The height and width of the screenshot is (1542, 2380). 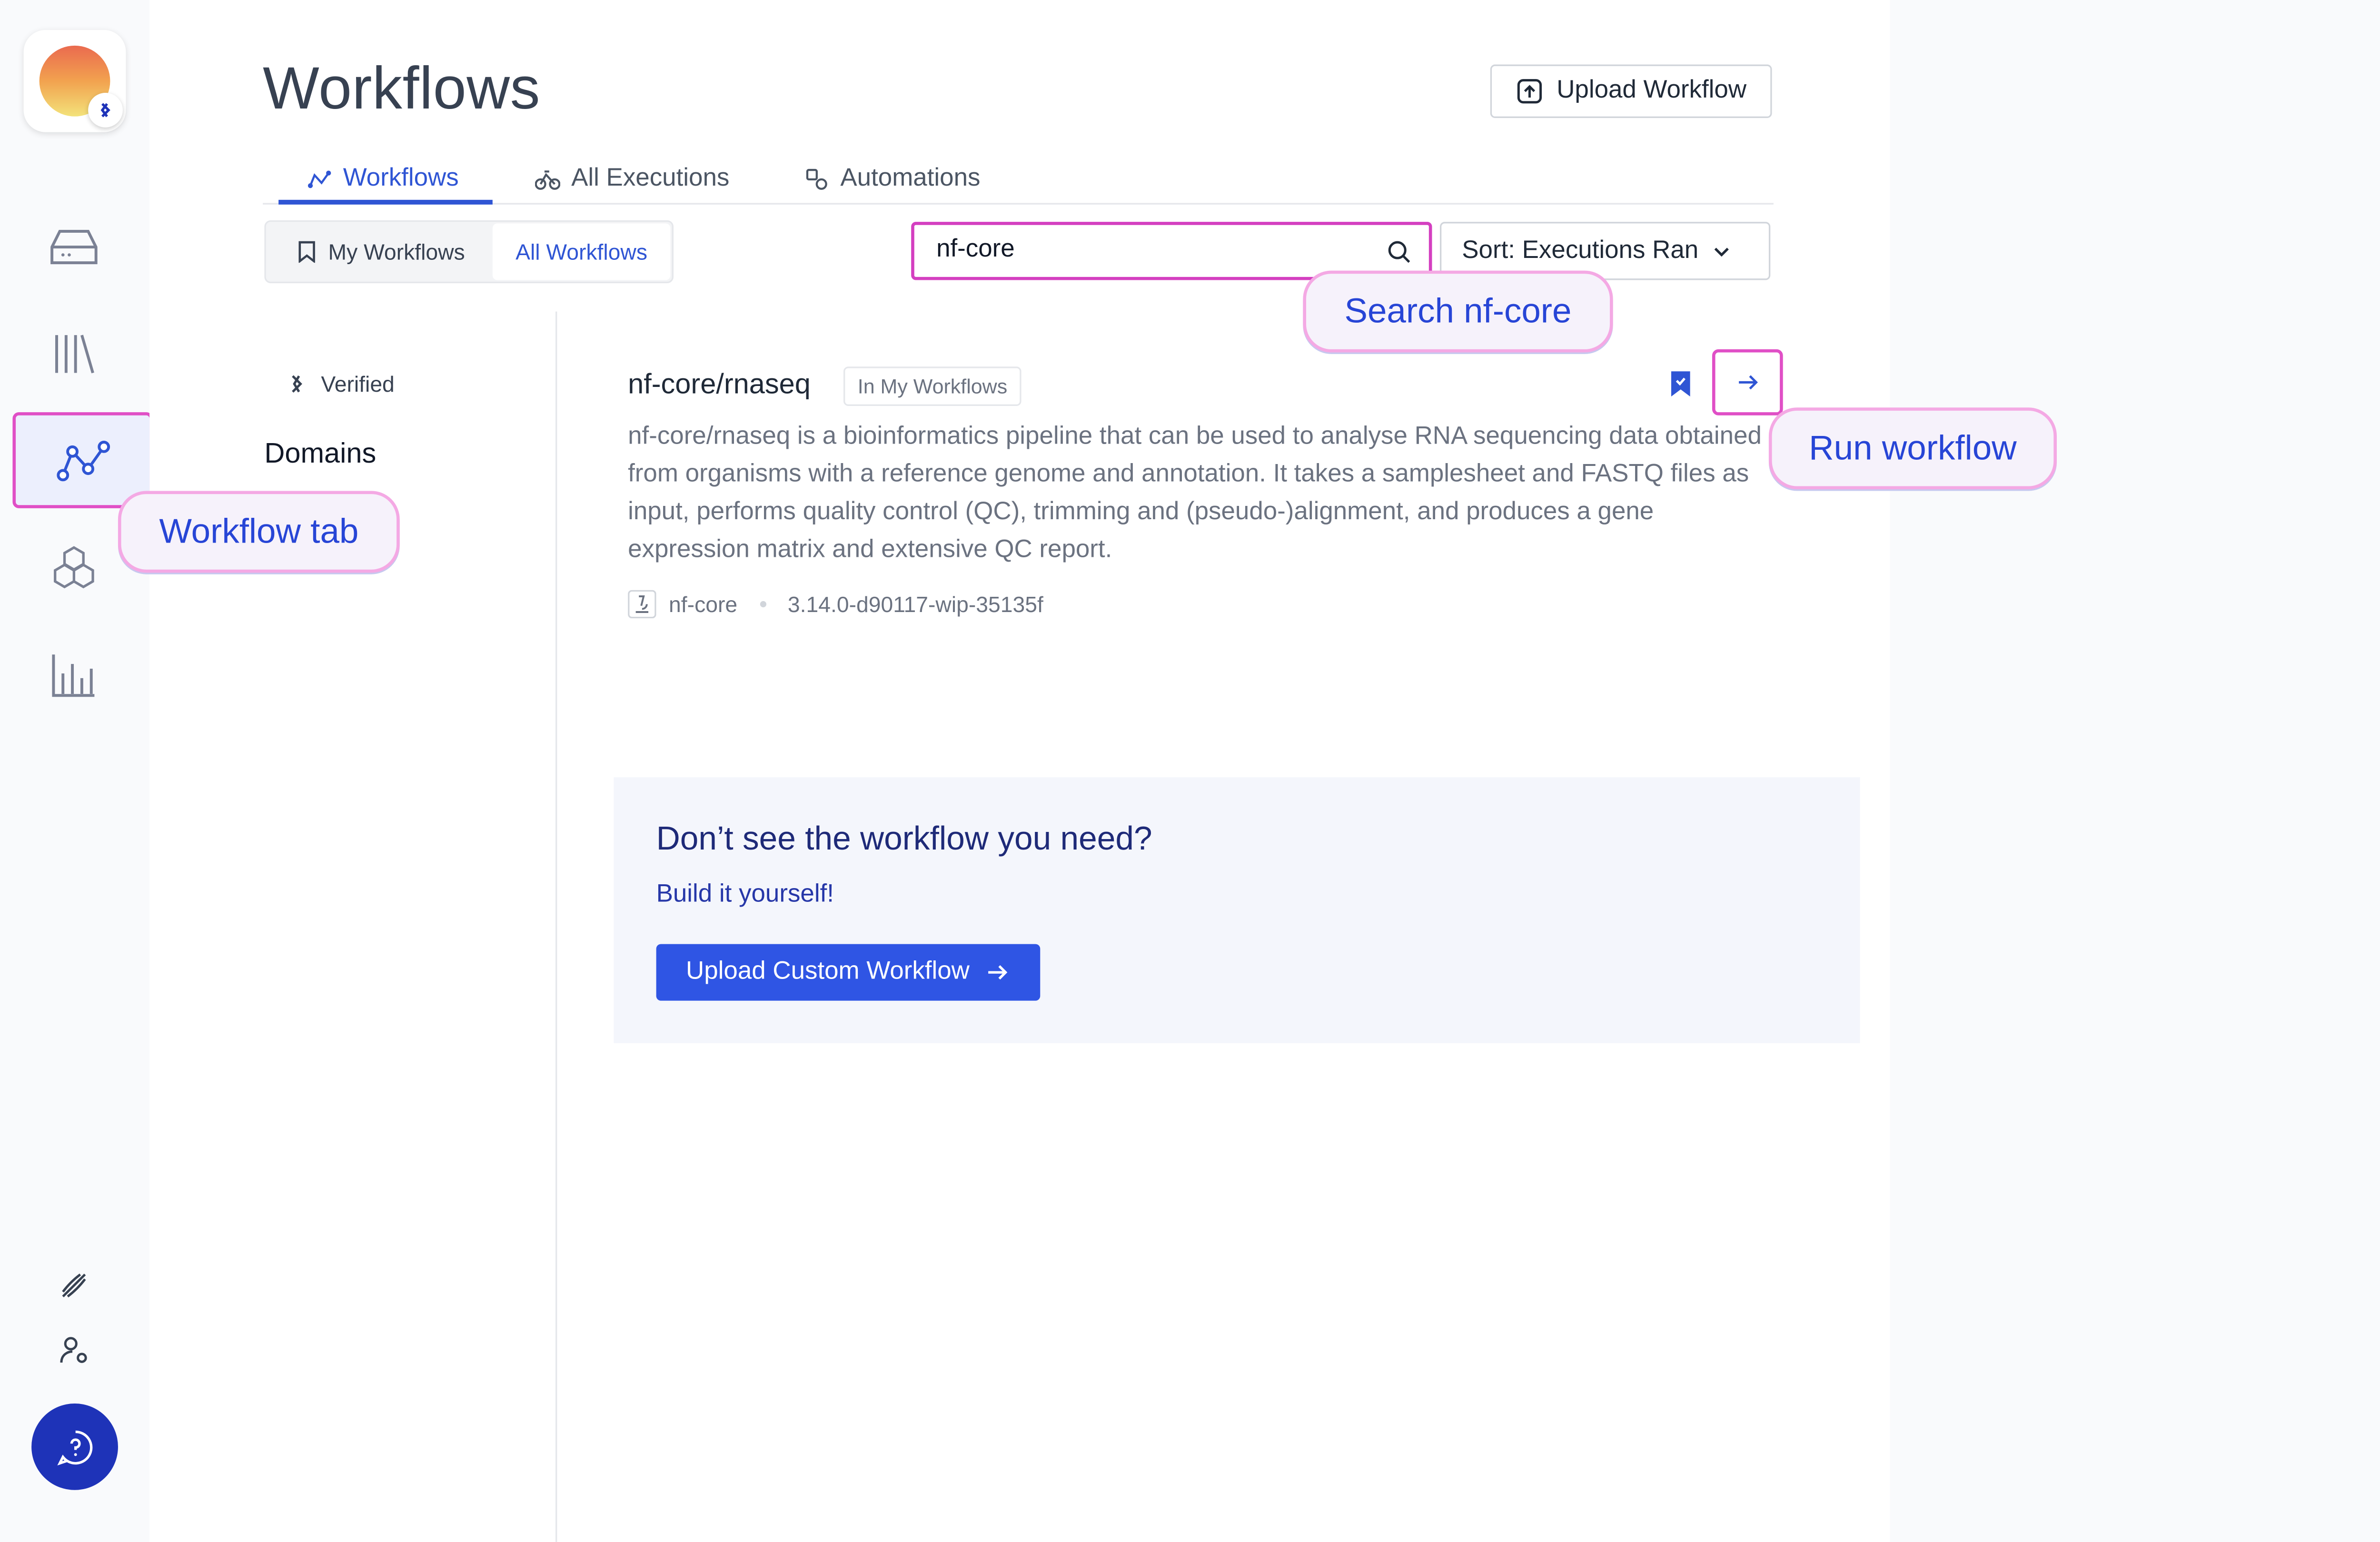 I want to click on drive-icon, so click(x=74, y=247).